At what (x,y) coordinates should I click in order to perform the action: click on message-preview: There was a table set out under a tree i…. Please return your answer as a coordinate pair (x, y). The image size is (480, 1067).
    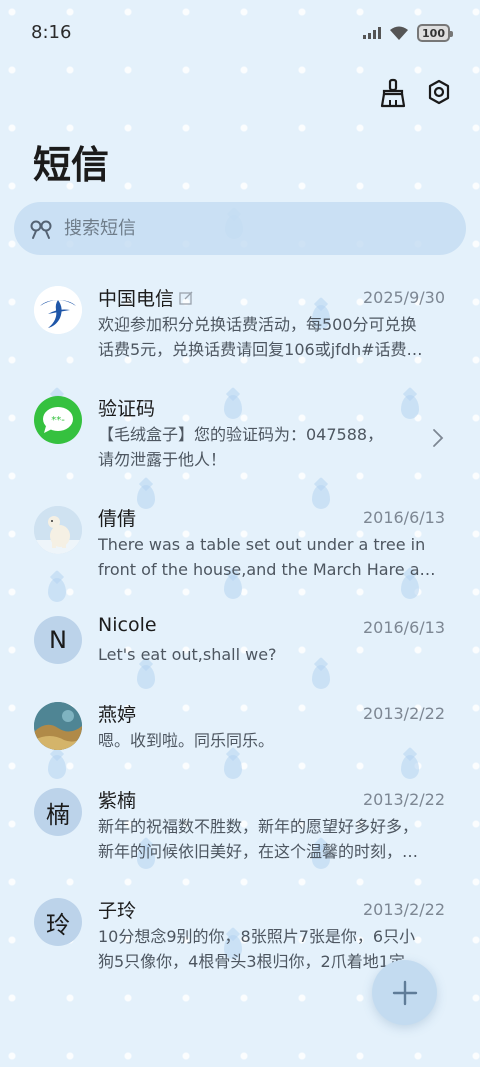
    Looking at the image, I should click on (271, 557).